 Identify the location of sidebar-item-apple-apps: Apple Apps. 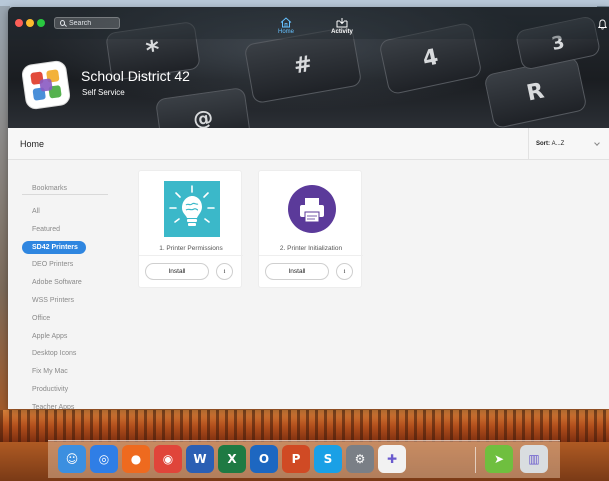
(54, 336).